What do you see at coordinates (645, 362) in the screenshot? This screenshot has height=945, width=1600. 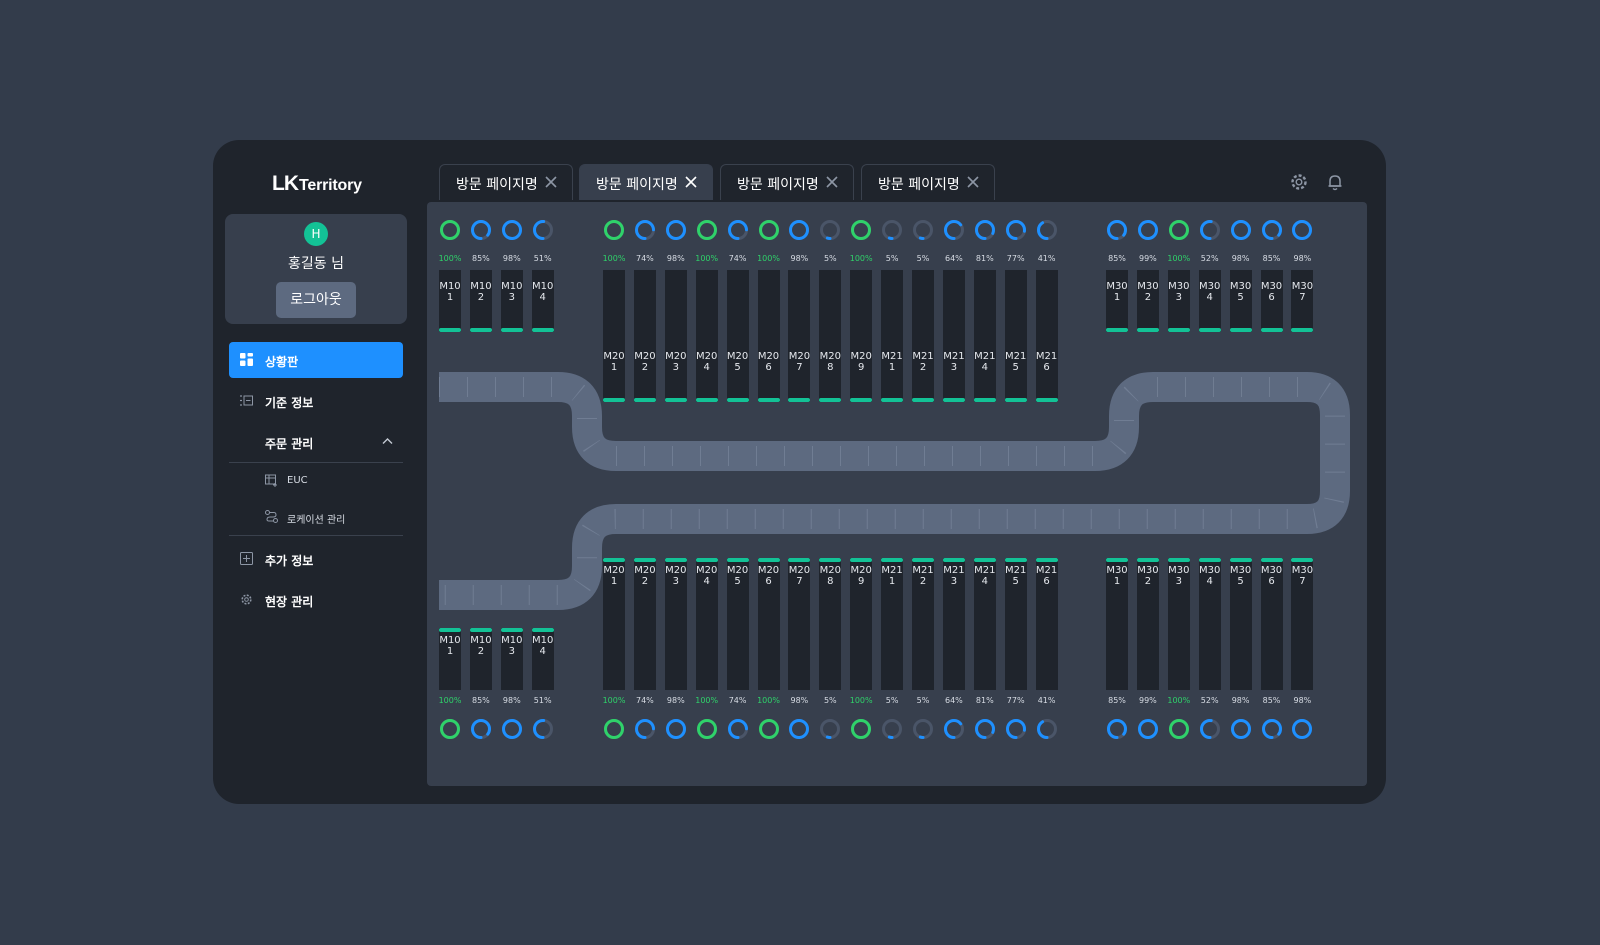 I see `machine-label: M202` at bounding box center [645, 362].